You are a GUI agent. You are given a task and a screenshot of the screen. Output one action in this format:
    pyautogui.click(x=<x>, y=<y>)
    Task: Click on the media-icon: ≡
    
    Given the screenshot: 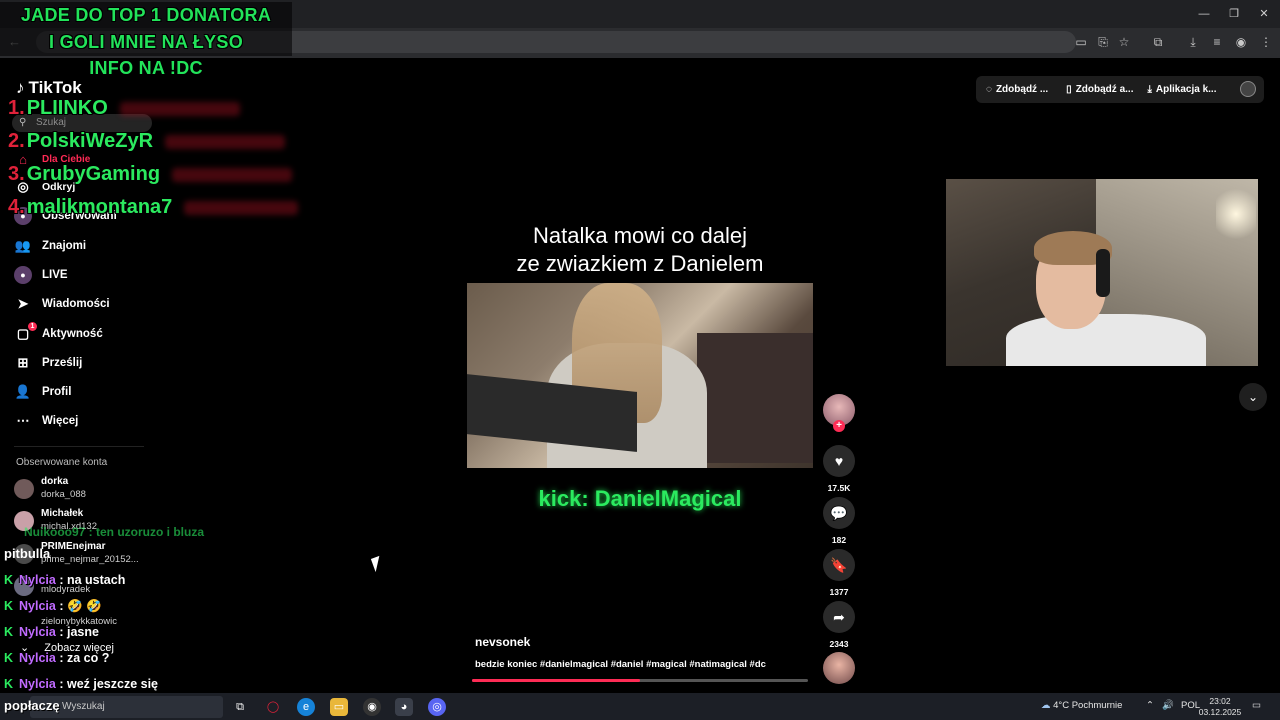 What is the action you would take?
    pyautogui.click(x=1217, y=42)
    